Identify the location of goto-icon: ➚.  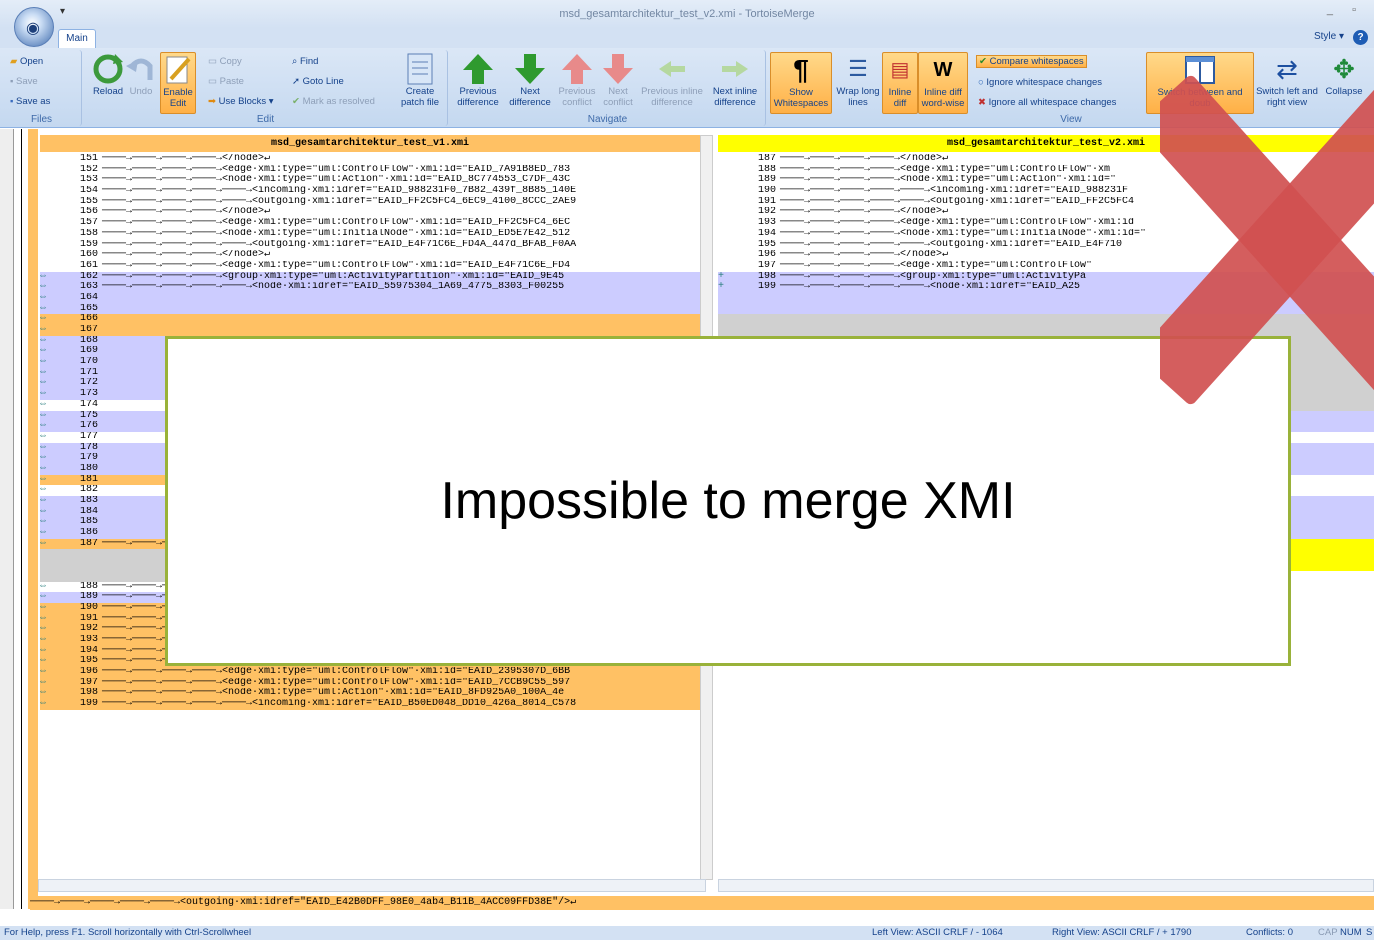
(296, 81).